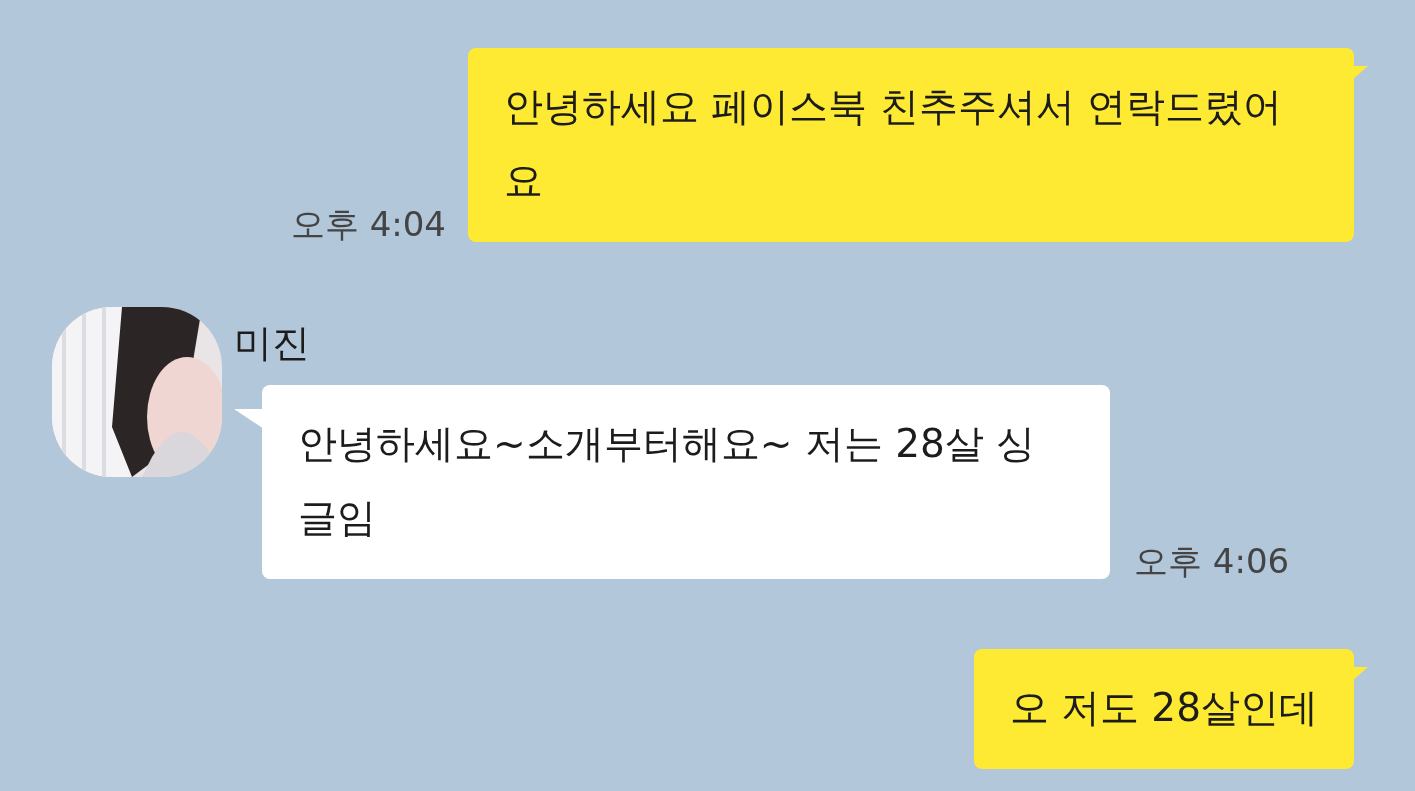 This screenshot has height=791, width=1415. What do you see at coordinates (1163, 709) in the screenshot?
I see `sent-message-bubble: 오 저도 28살인데` at bounding box center [1163, 709].